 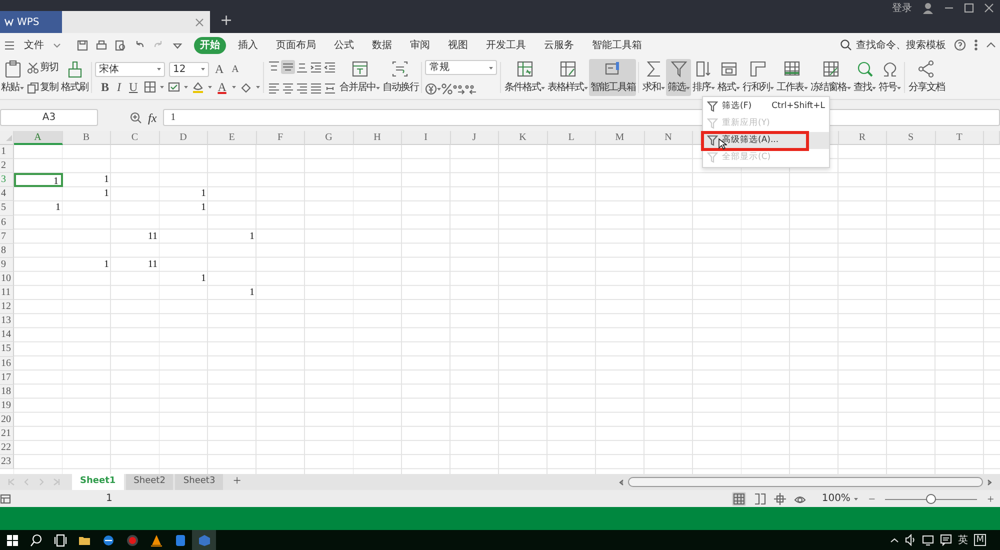 I want to click on file-menu: 文件, so click(x=34, y=45).